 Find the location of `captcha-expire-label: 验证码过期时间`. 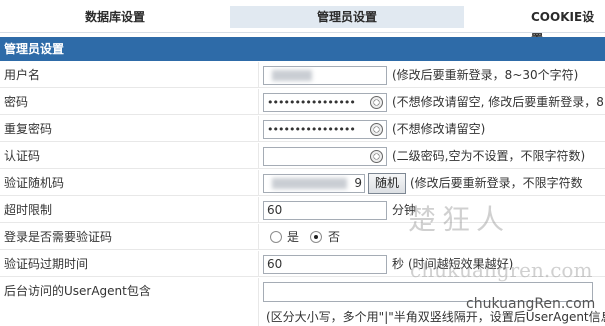

captcha-expire-label: 验证码过期时间 is located at coordinates (129, 263).